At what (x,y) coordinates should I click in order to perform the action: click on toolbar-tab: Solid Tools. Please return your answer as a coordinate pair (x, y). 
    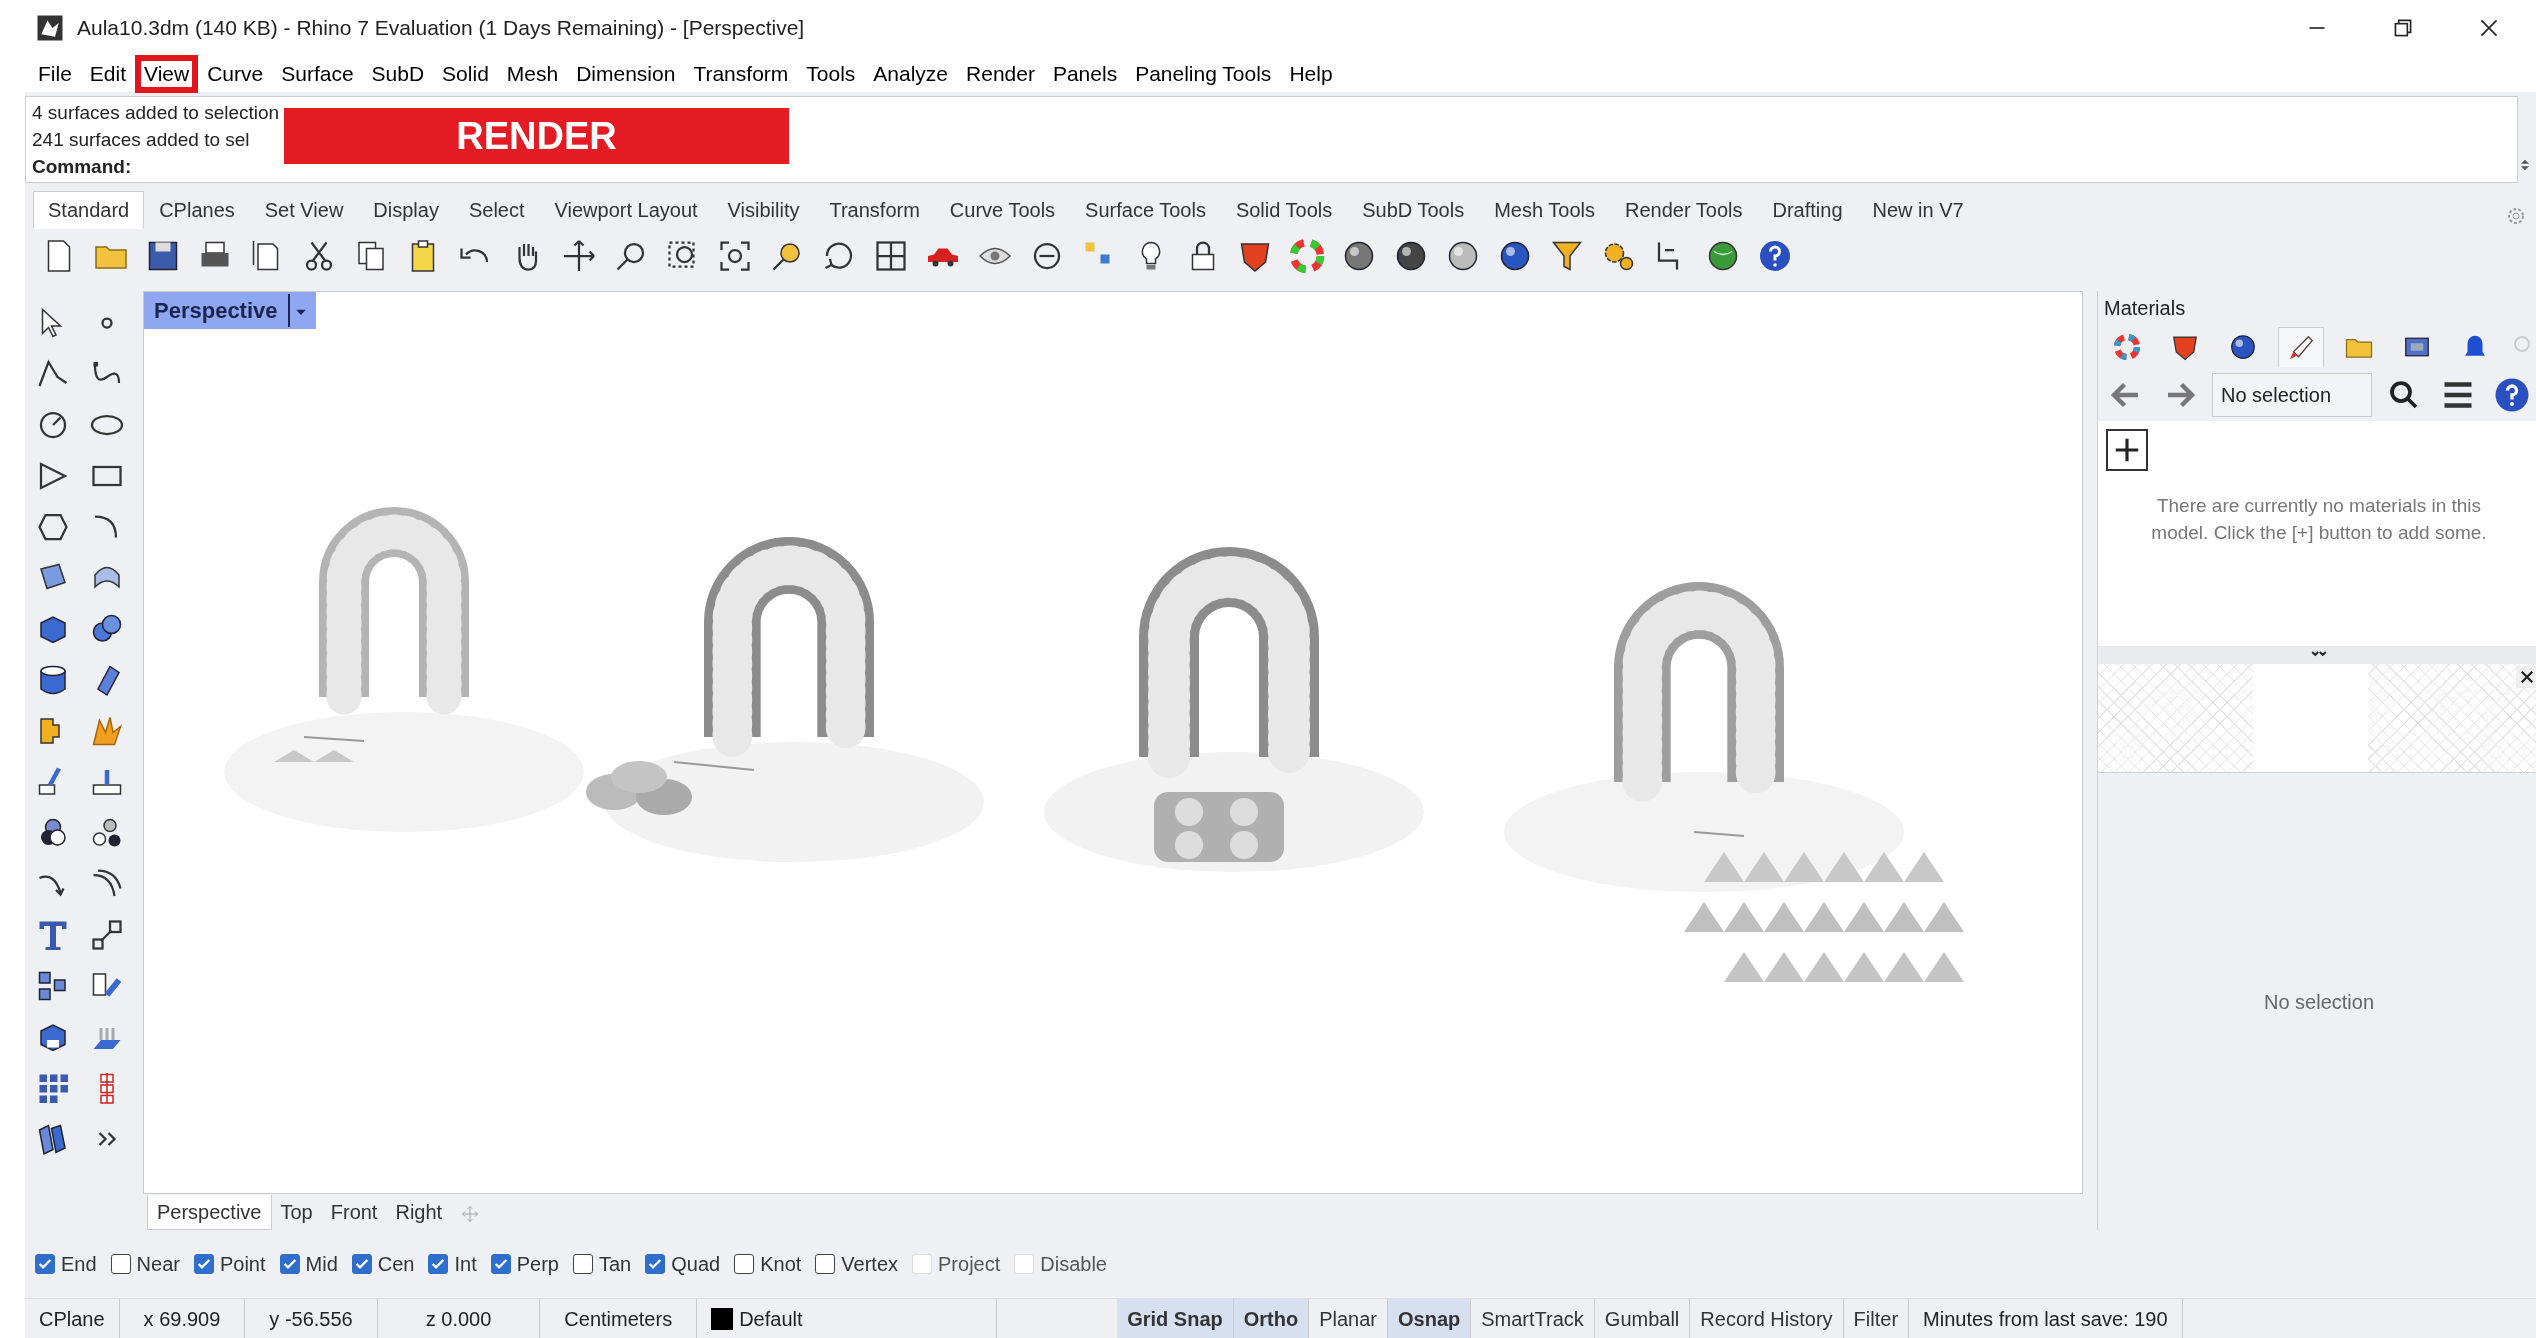
    Looking at the image, I should click on (1284, 210).